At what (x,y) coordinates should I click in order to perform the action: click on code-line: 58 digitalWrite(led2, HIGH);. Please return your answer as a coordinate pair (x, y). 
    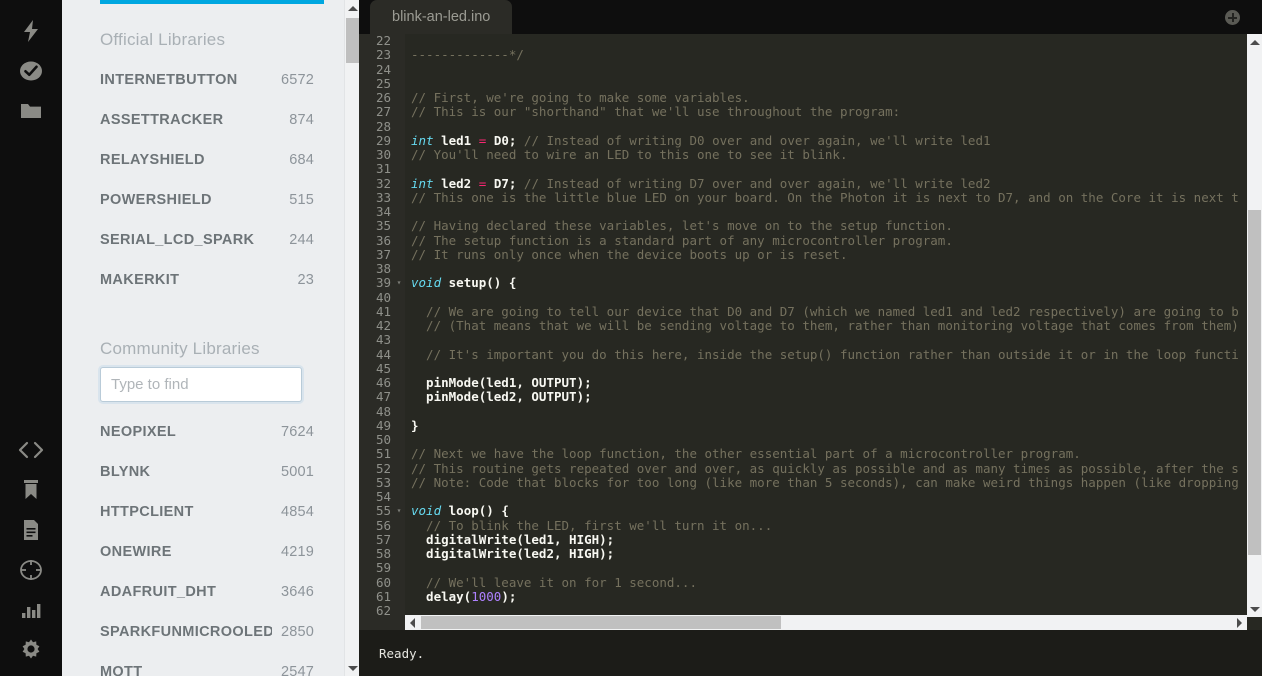
    Looking at the image, I should click on (798, 553).